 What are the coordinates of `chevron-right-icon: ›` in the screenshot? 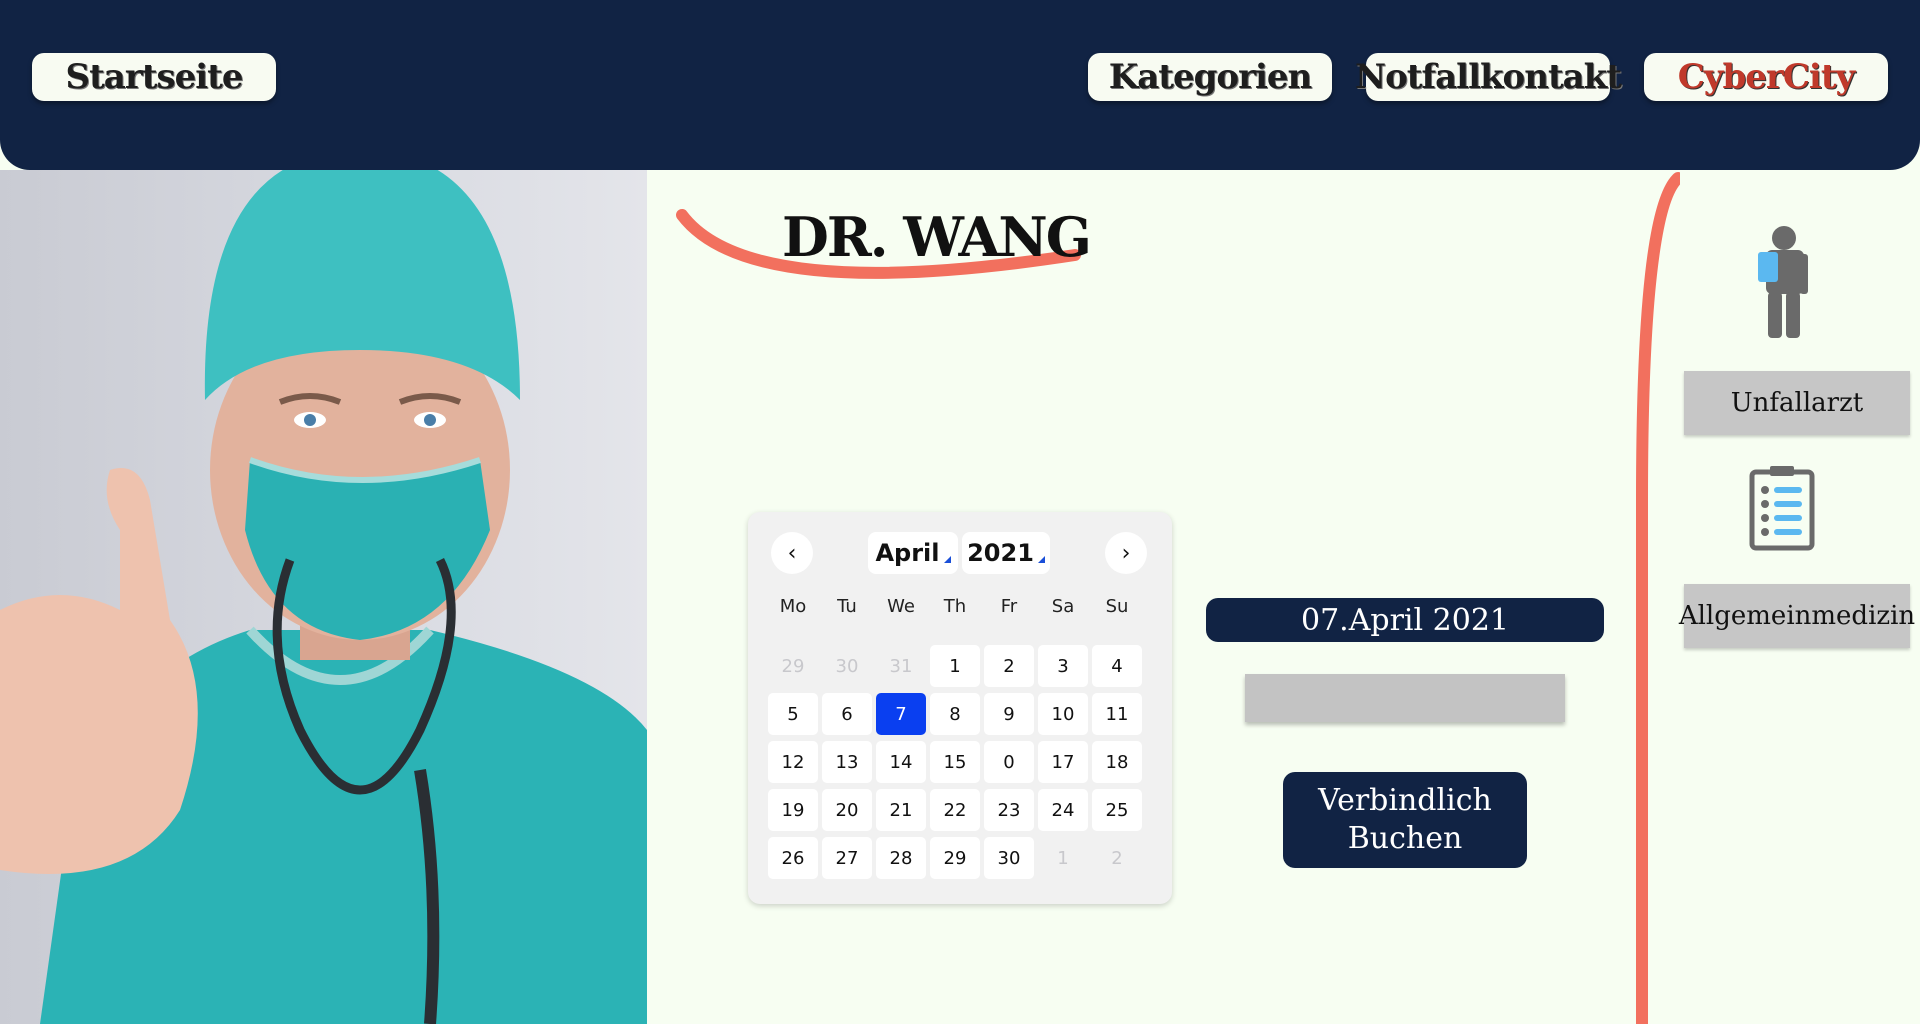 It's located at (1126, 553).